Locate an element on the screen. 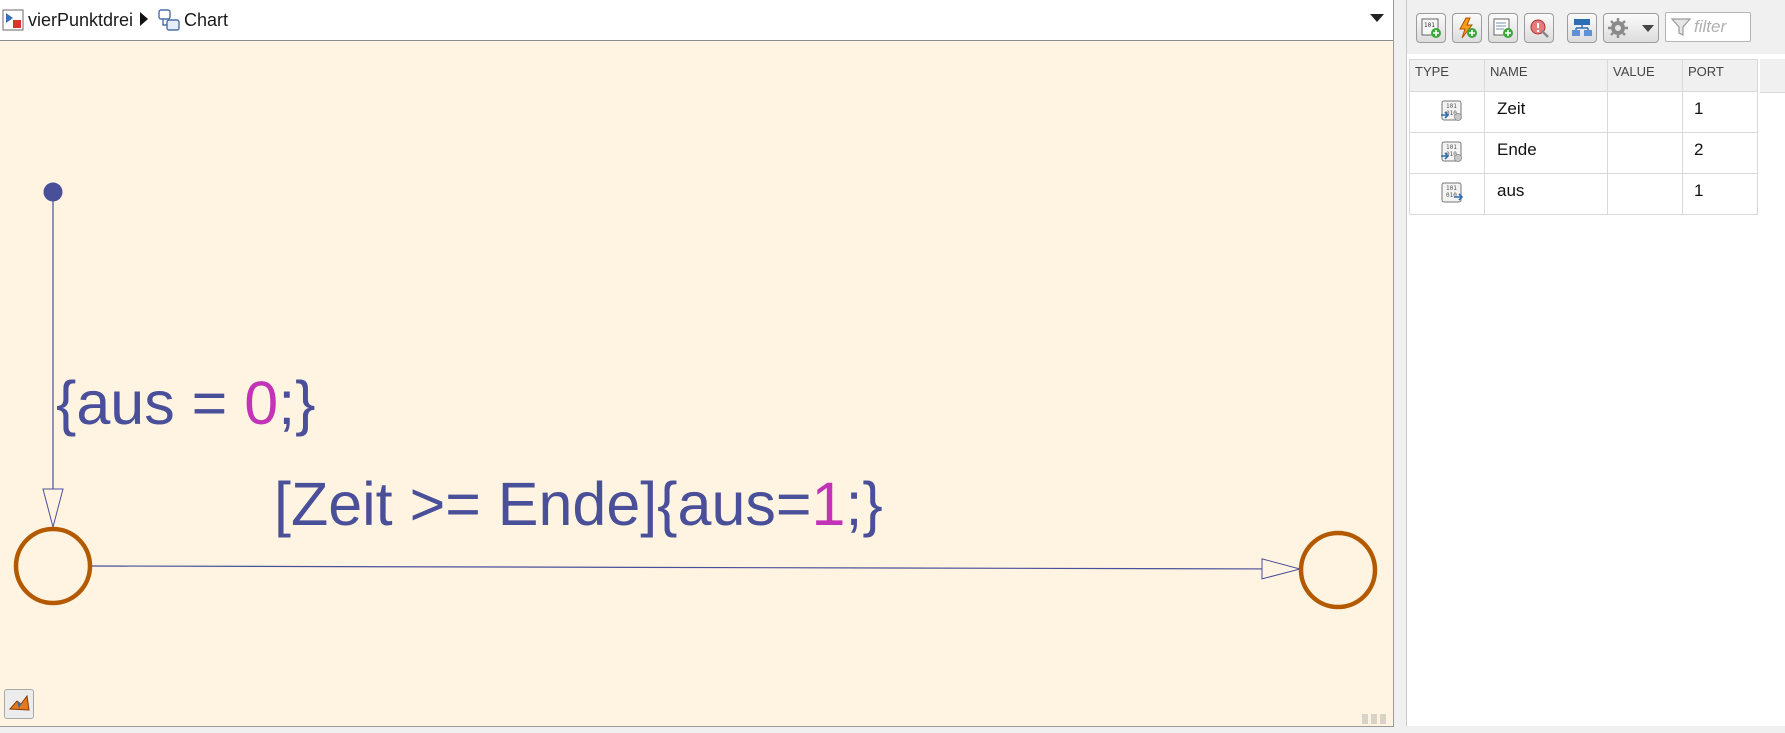 The height and width of the screenshot is (733, 1785). add-event-button is located at coordinates (1467, 28).